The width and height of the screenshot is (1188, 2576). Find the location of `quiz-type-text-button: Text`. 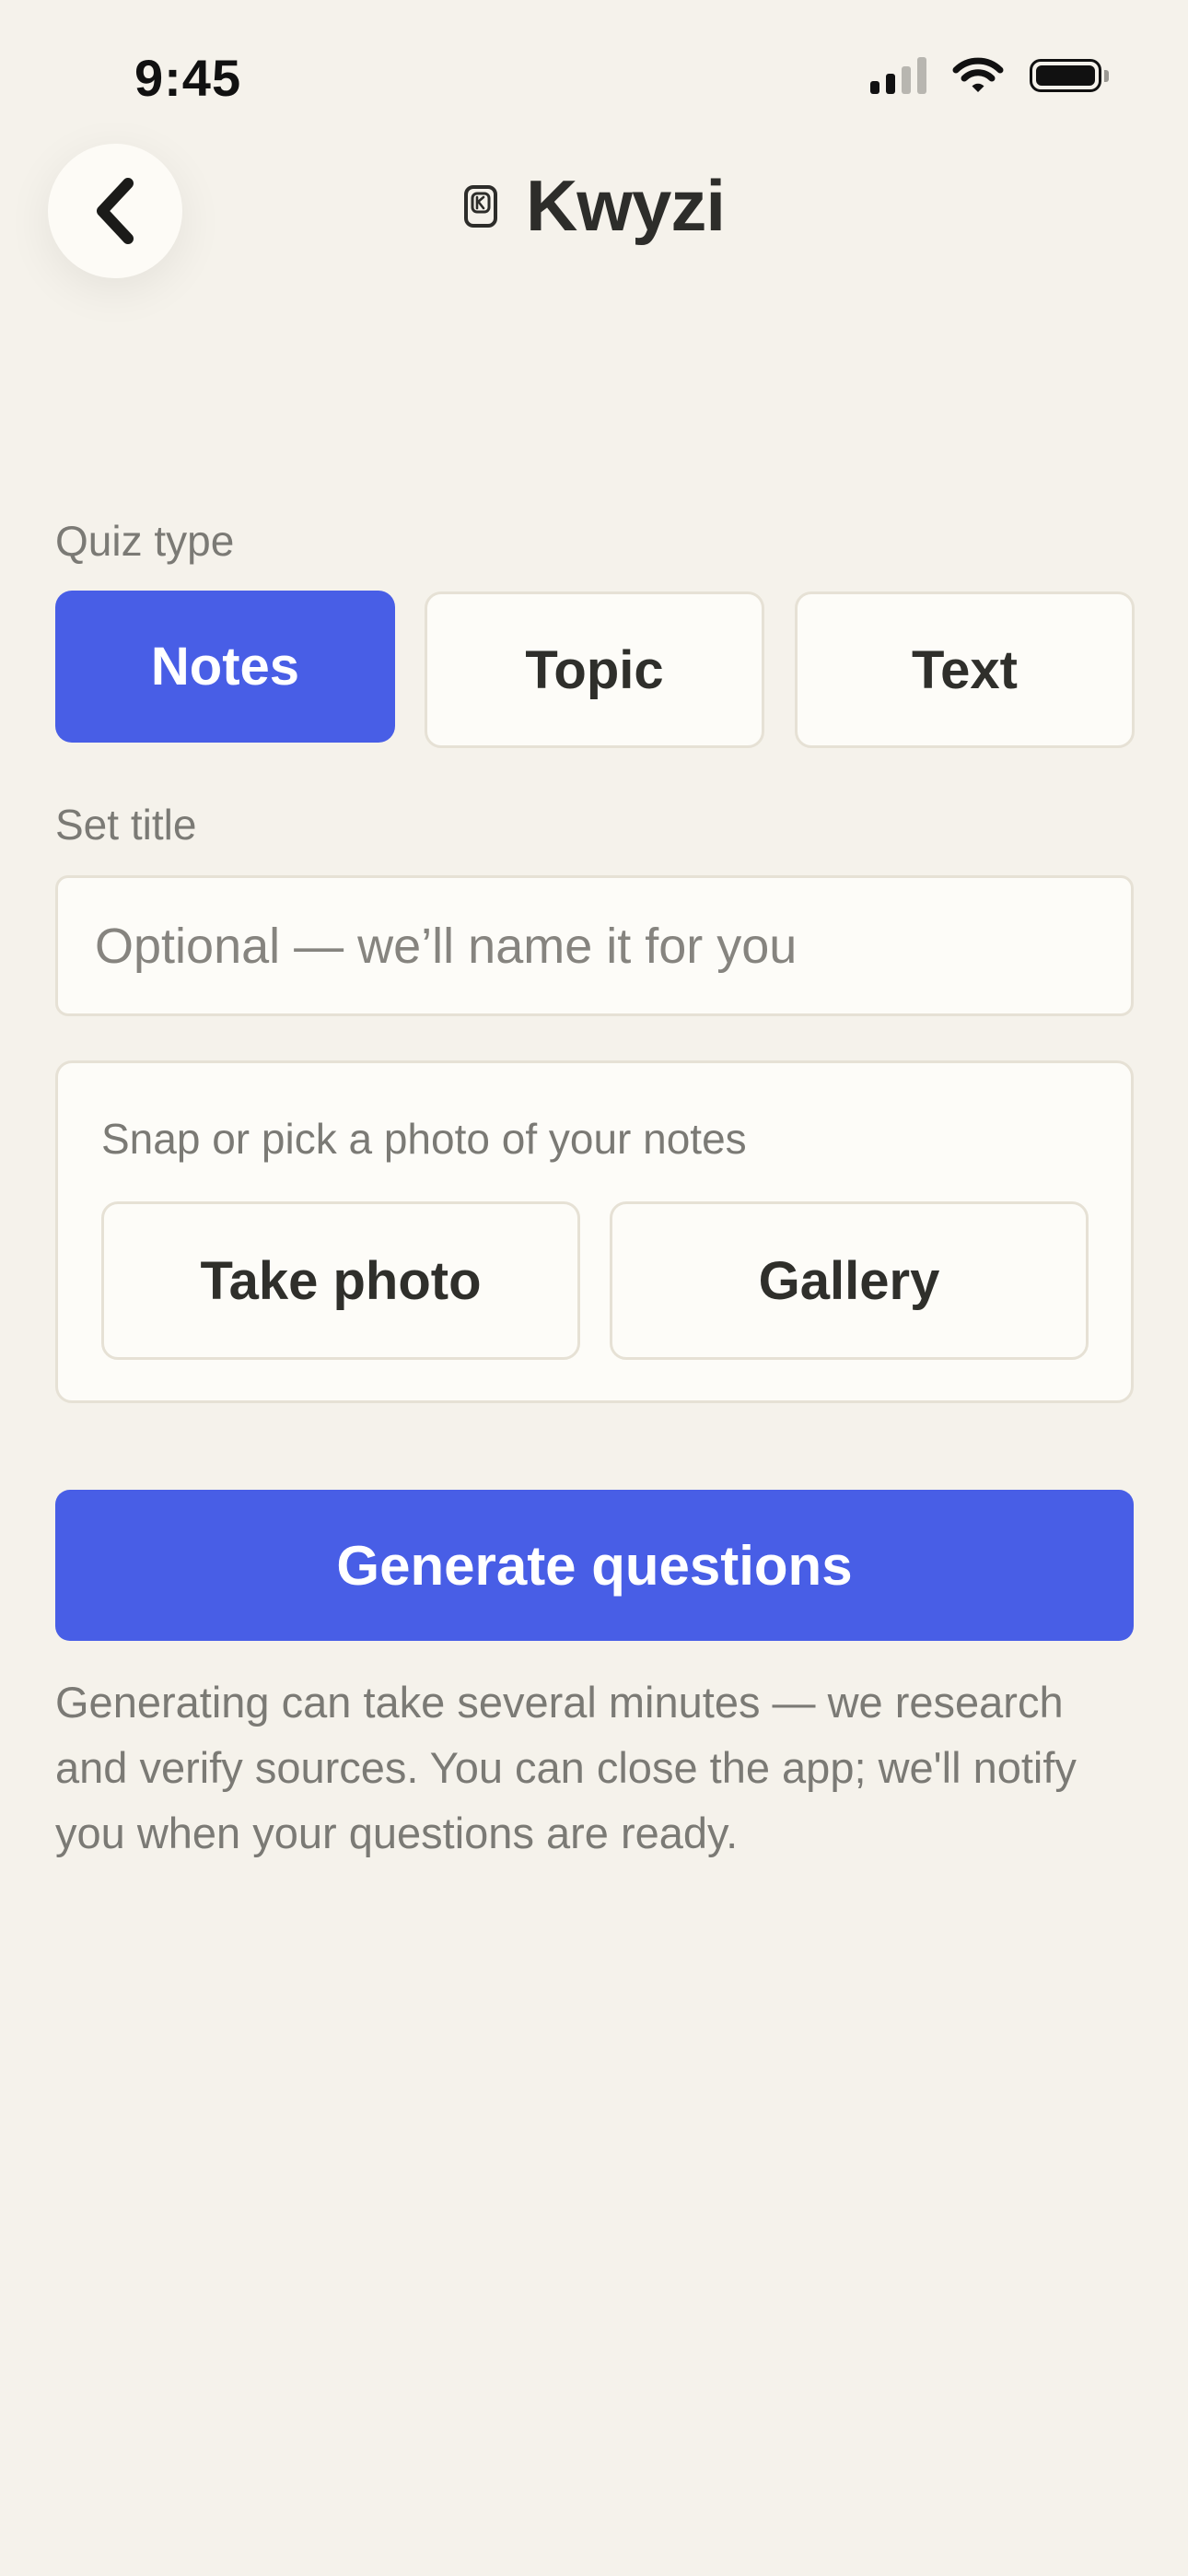

quiz-type-text-button: Text is located at coordinates (965, 669).